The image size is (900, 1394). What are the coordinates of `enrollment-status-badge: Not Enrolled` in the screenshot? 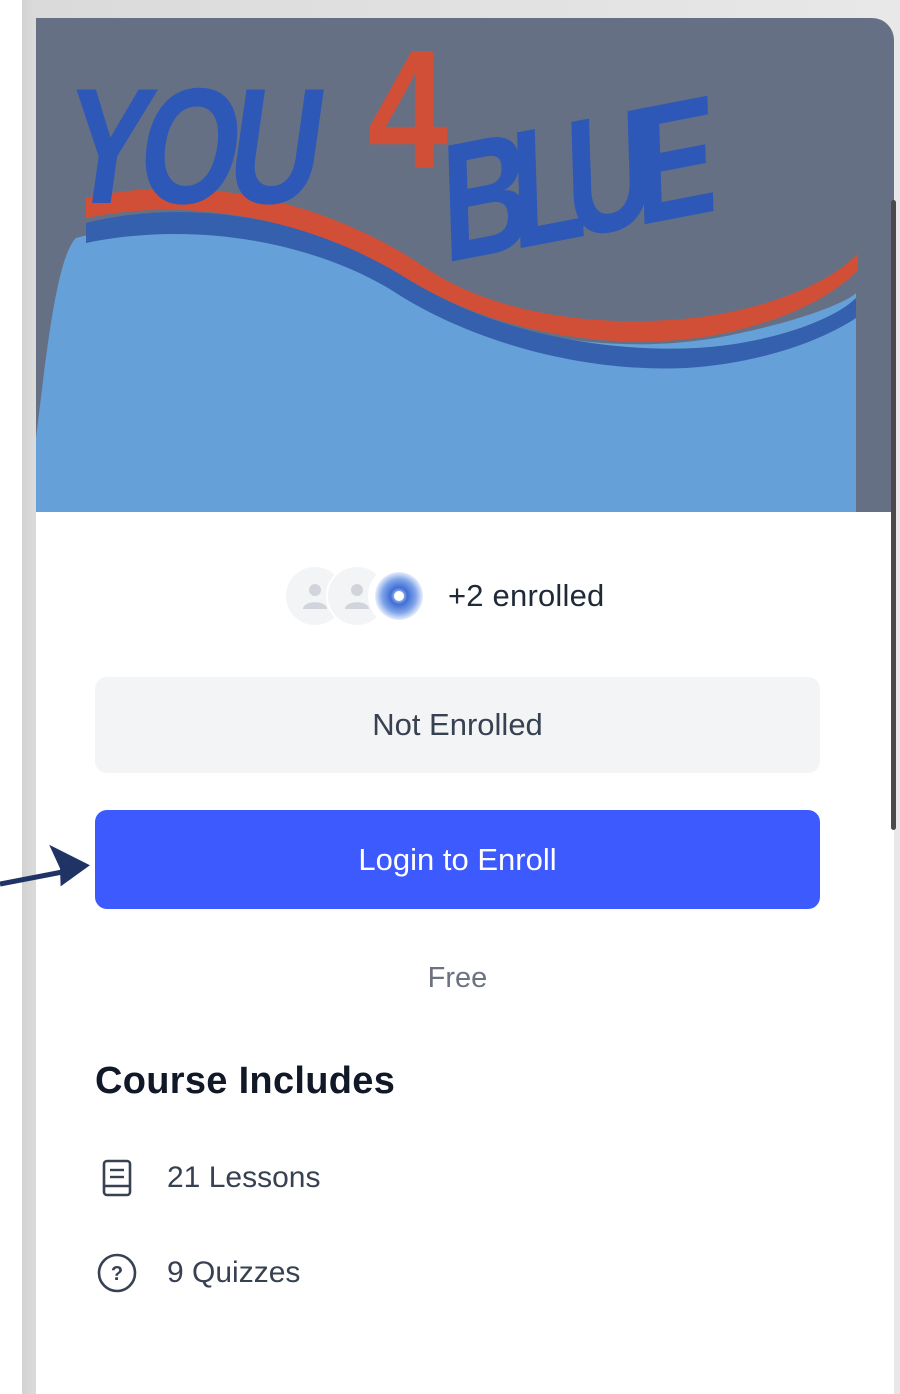 It's located at (457, 725).